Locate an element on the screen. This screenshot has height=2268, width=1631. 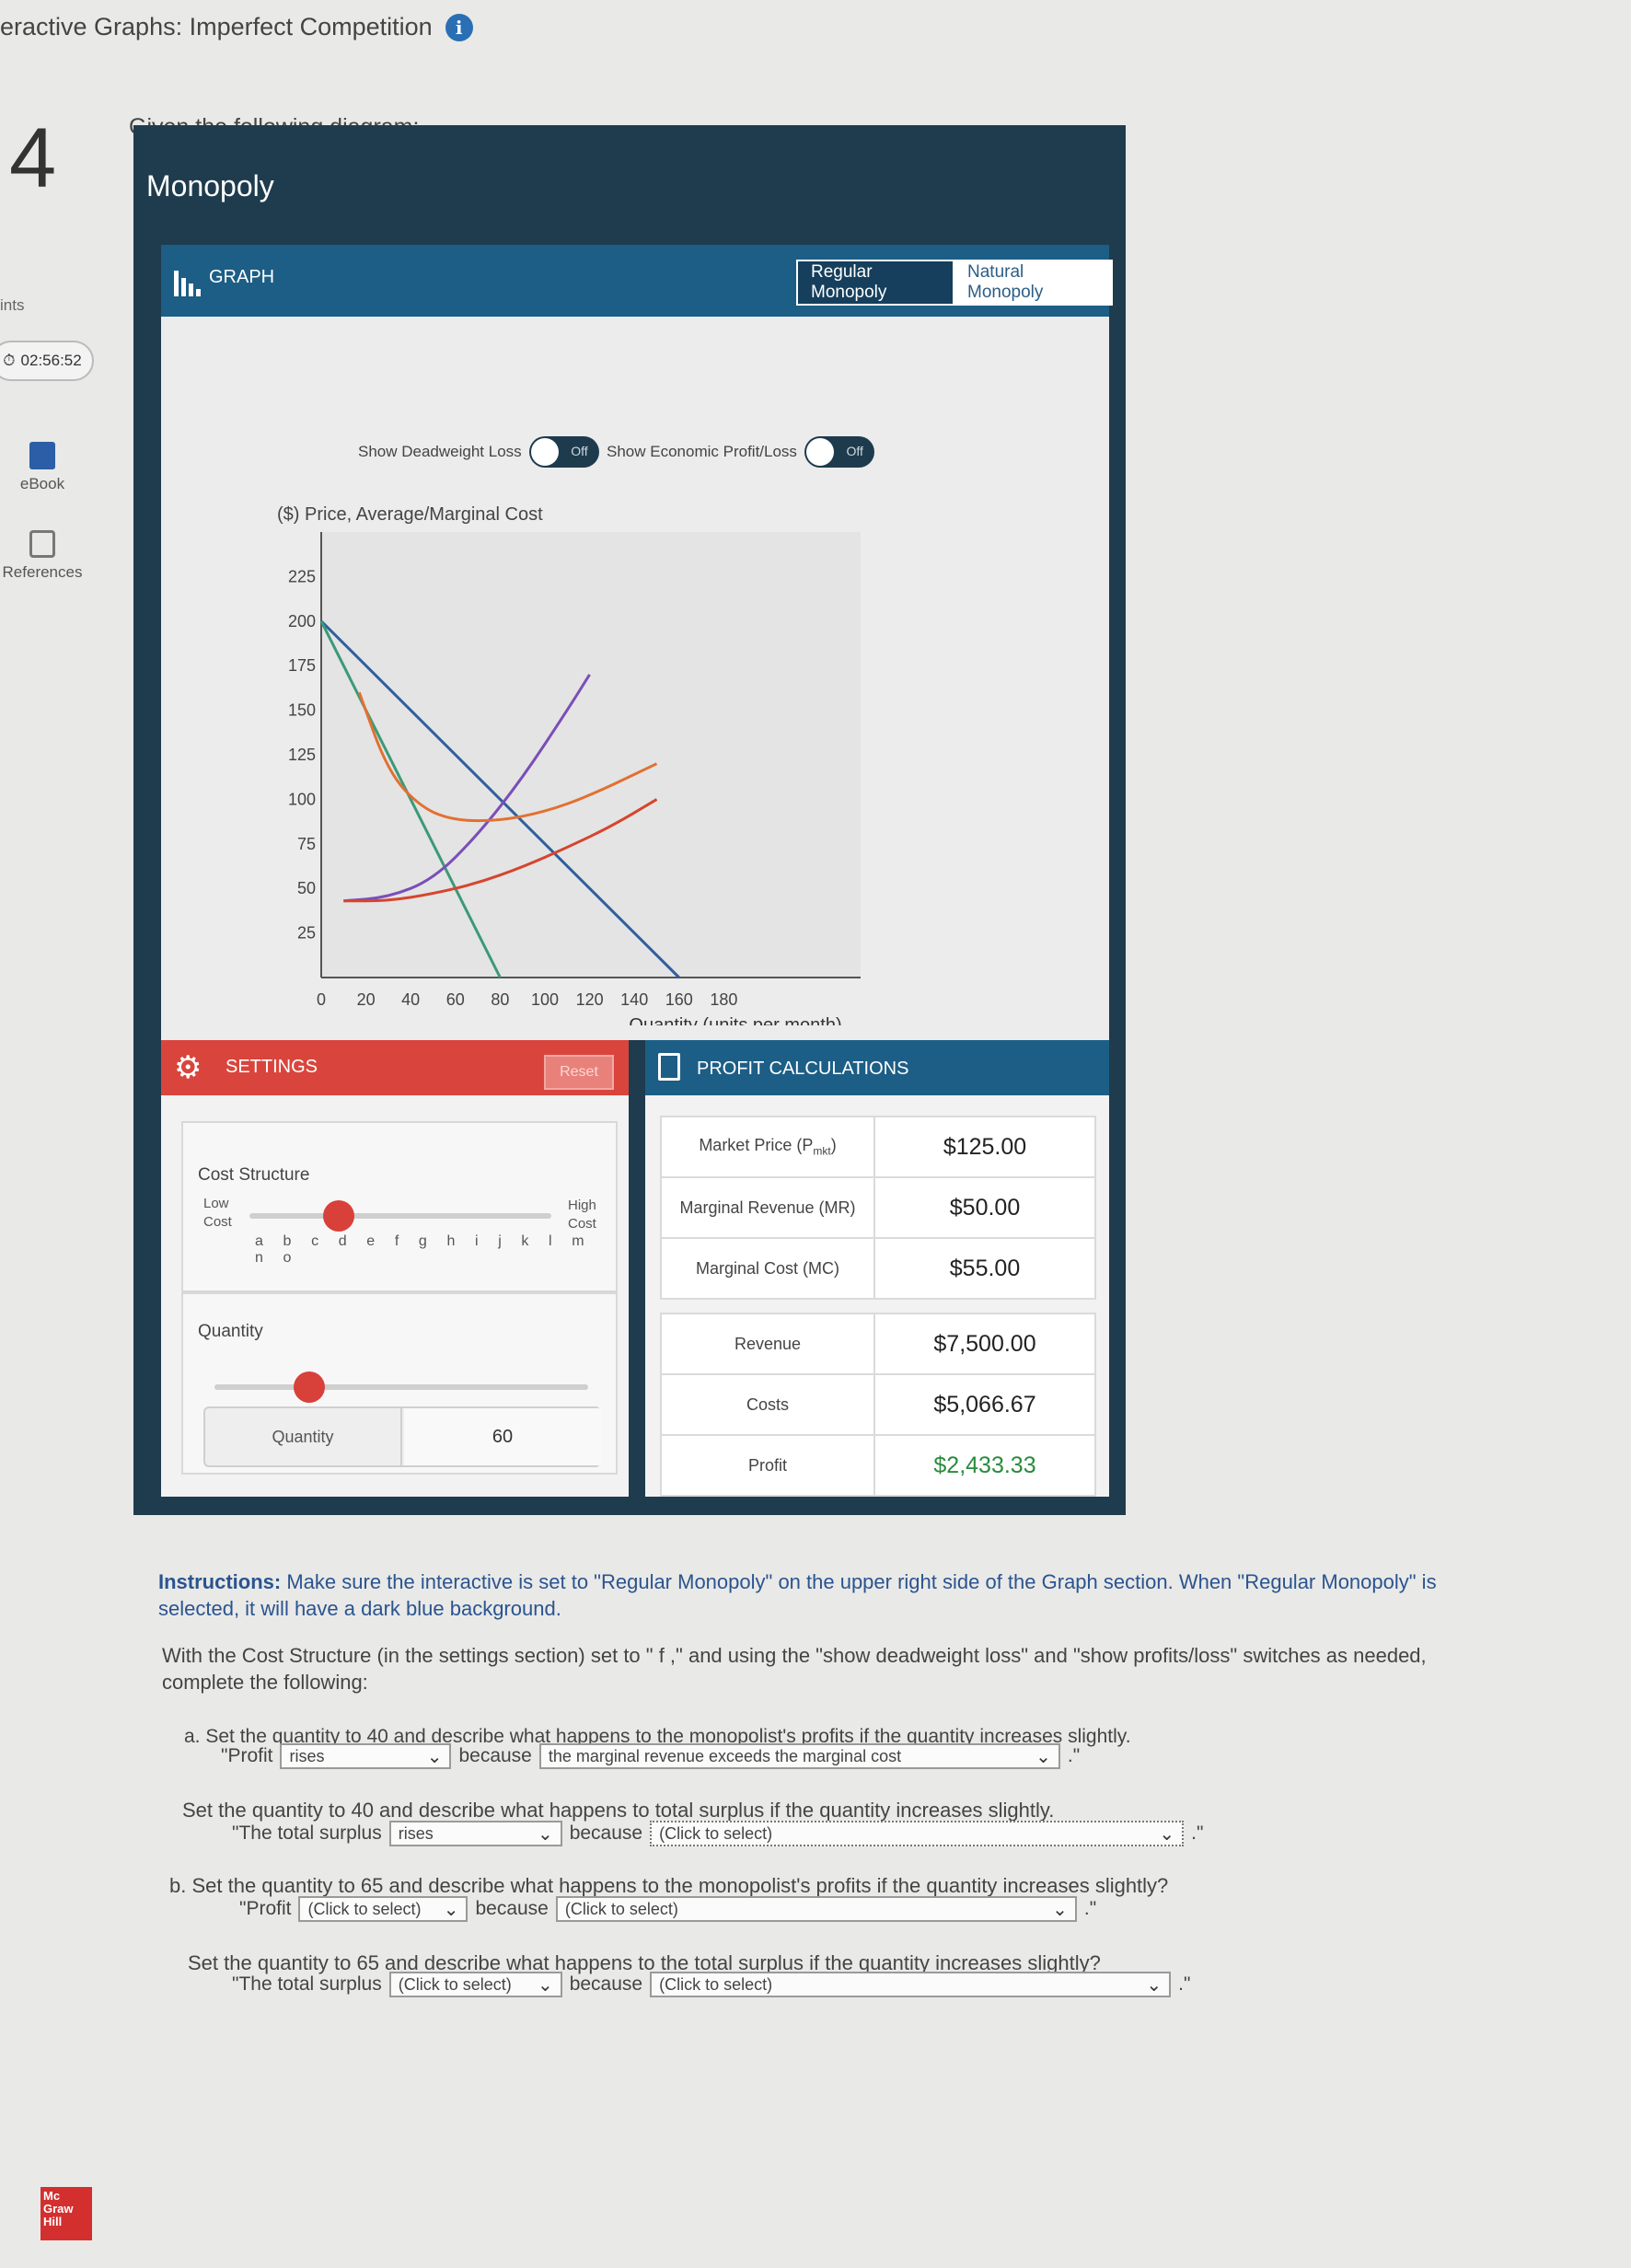
timer-value: 02:56:52 is located at coordinates (51, 360).